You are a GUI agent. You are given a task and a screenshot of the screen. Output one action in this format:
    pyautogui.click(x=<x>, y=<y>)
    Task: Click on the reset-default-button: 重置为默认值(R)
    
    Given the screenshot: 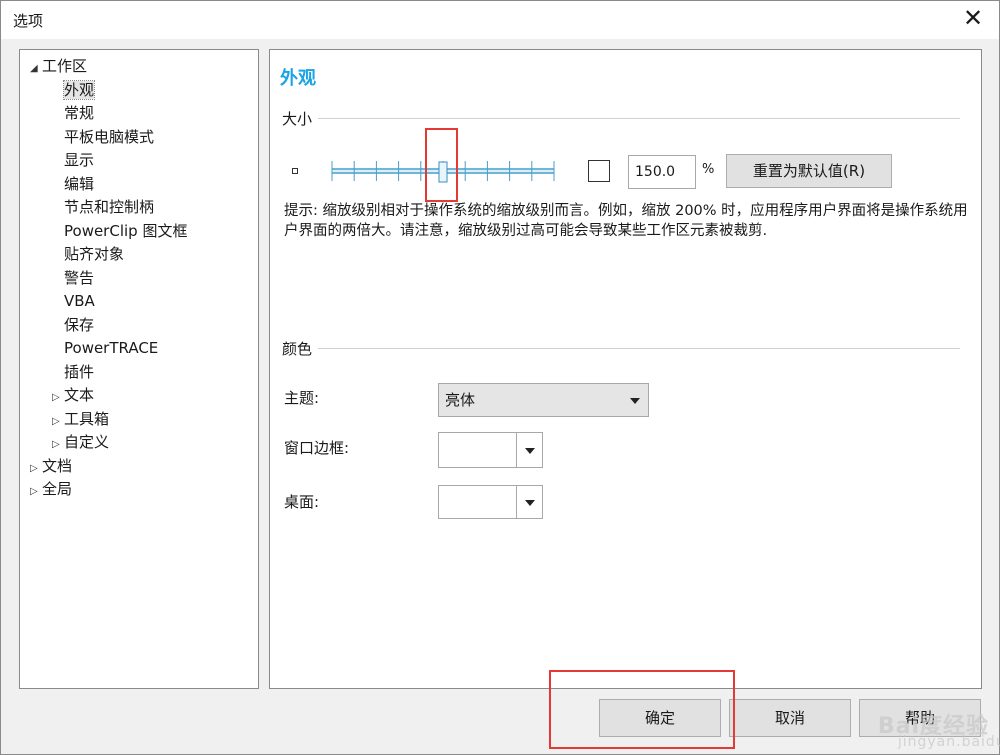 What is the action you would take?
    pyautogui.click(x=809, y=171)
    